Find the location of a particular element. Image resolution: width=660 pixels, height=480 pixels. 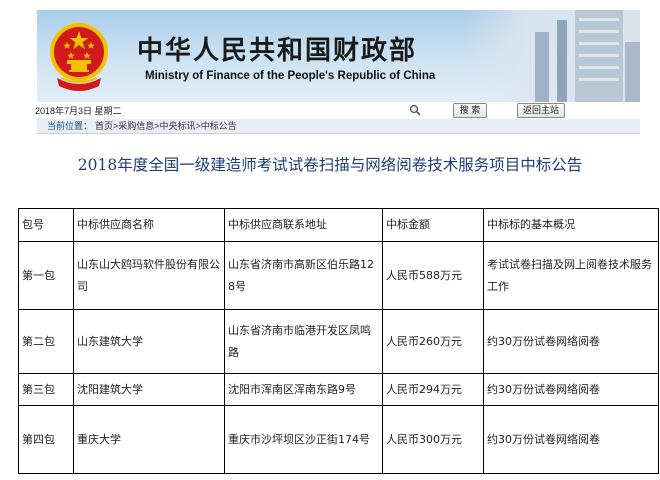

cell-package-no: 第四包 is located at coordinates (46, 439).